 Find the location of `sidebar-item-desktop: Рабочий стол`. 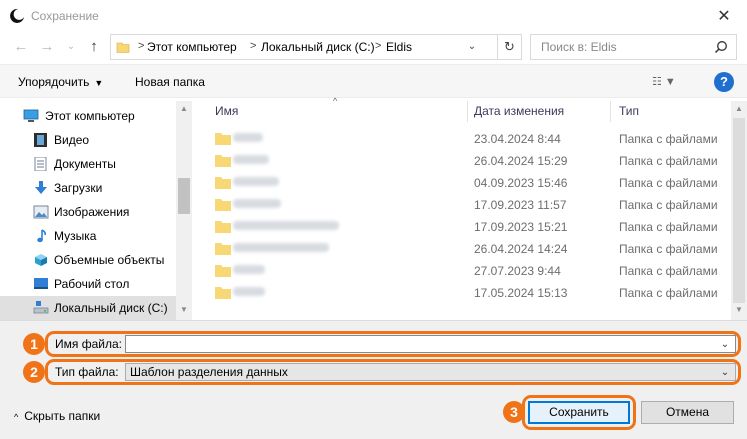

sidebar-item-desktop: Рабочий стол is located at coordinates (88, 284).